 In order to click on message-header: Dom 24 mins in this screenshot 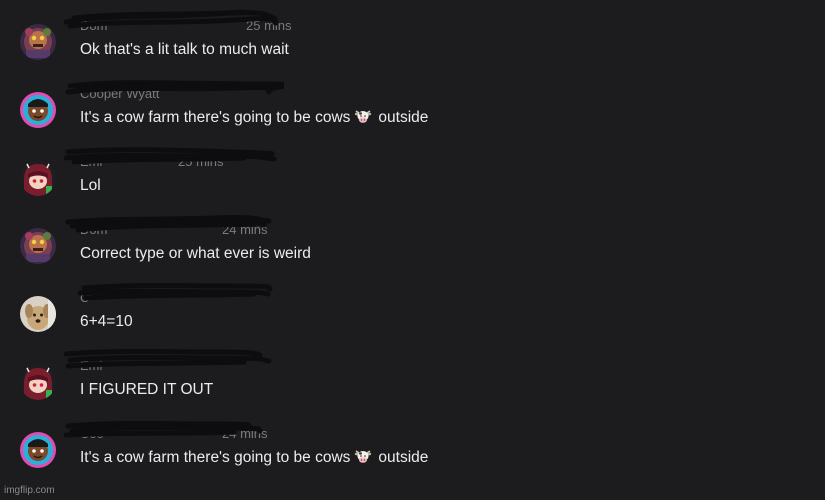, I will do `click(172, 226)`.